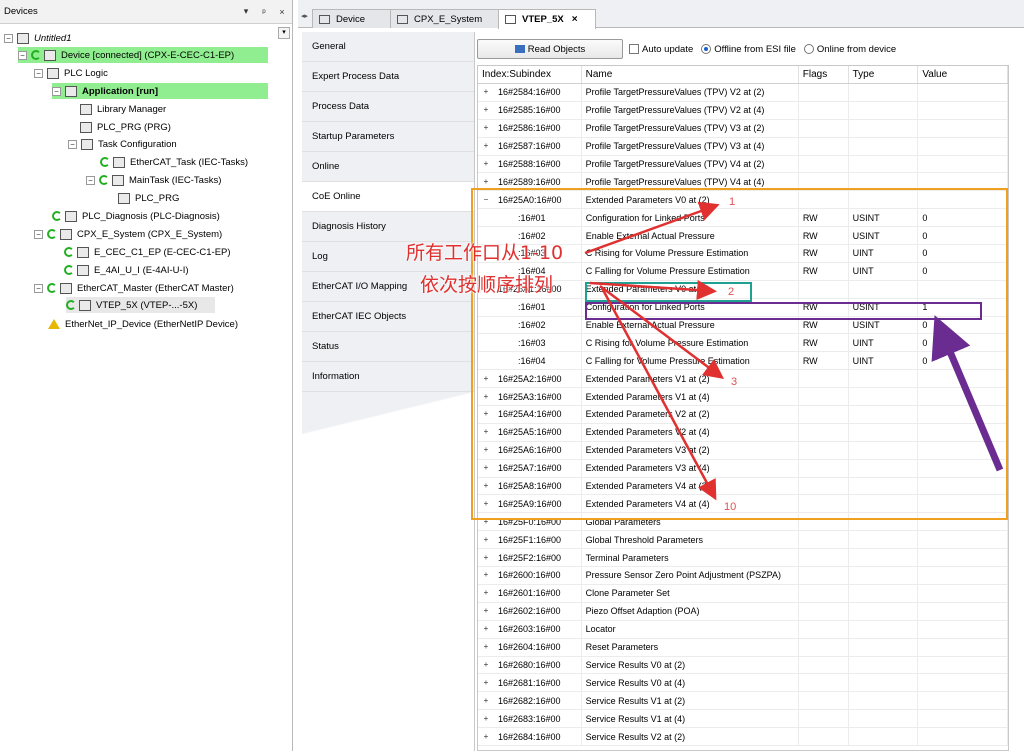 This screenshot has width=1024, height=751. I want to click on table-row: +16#2683:16#00 Service Results V1 at (4), so click(743, 719).